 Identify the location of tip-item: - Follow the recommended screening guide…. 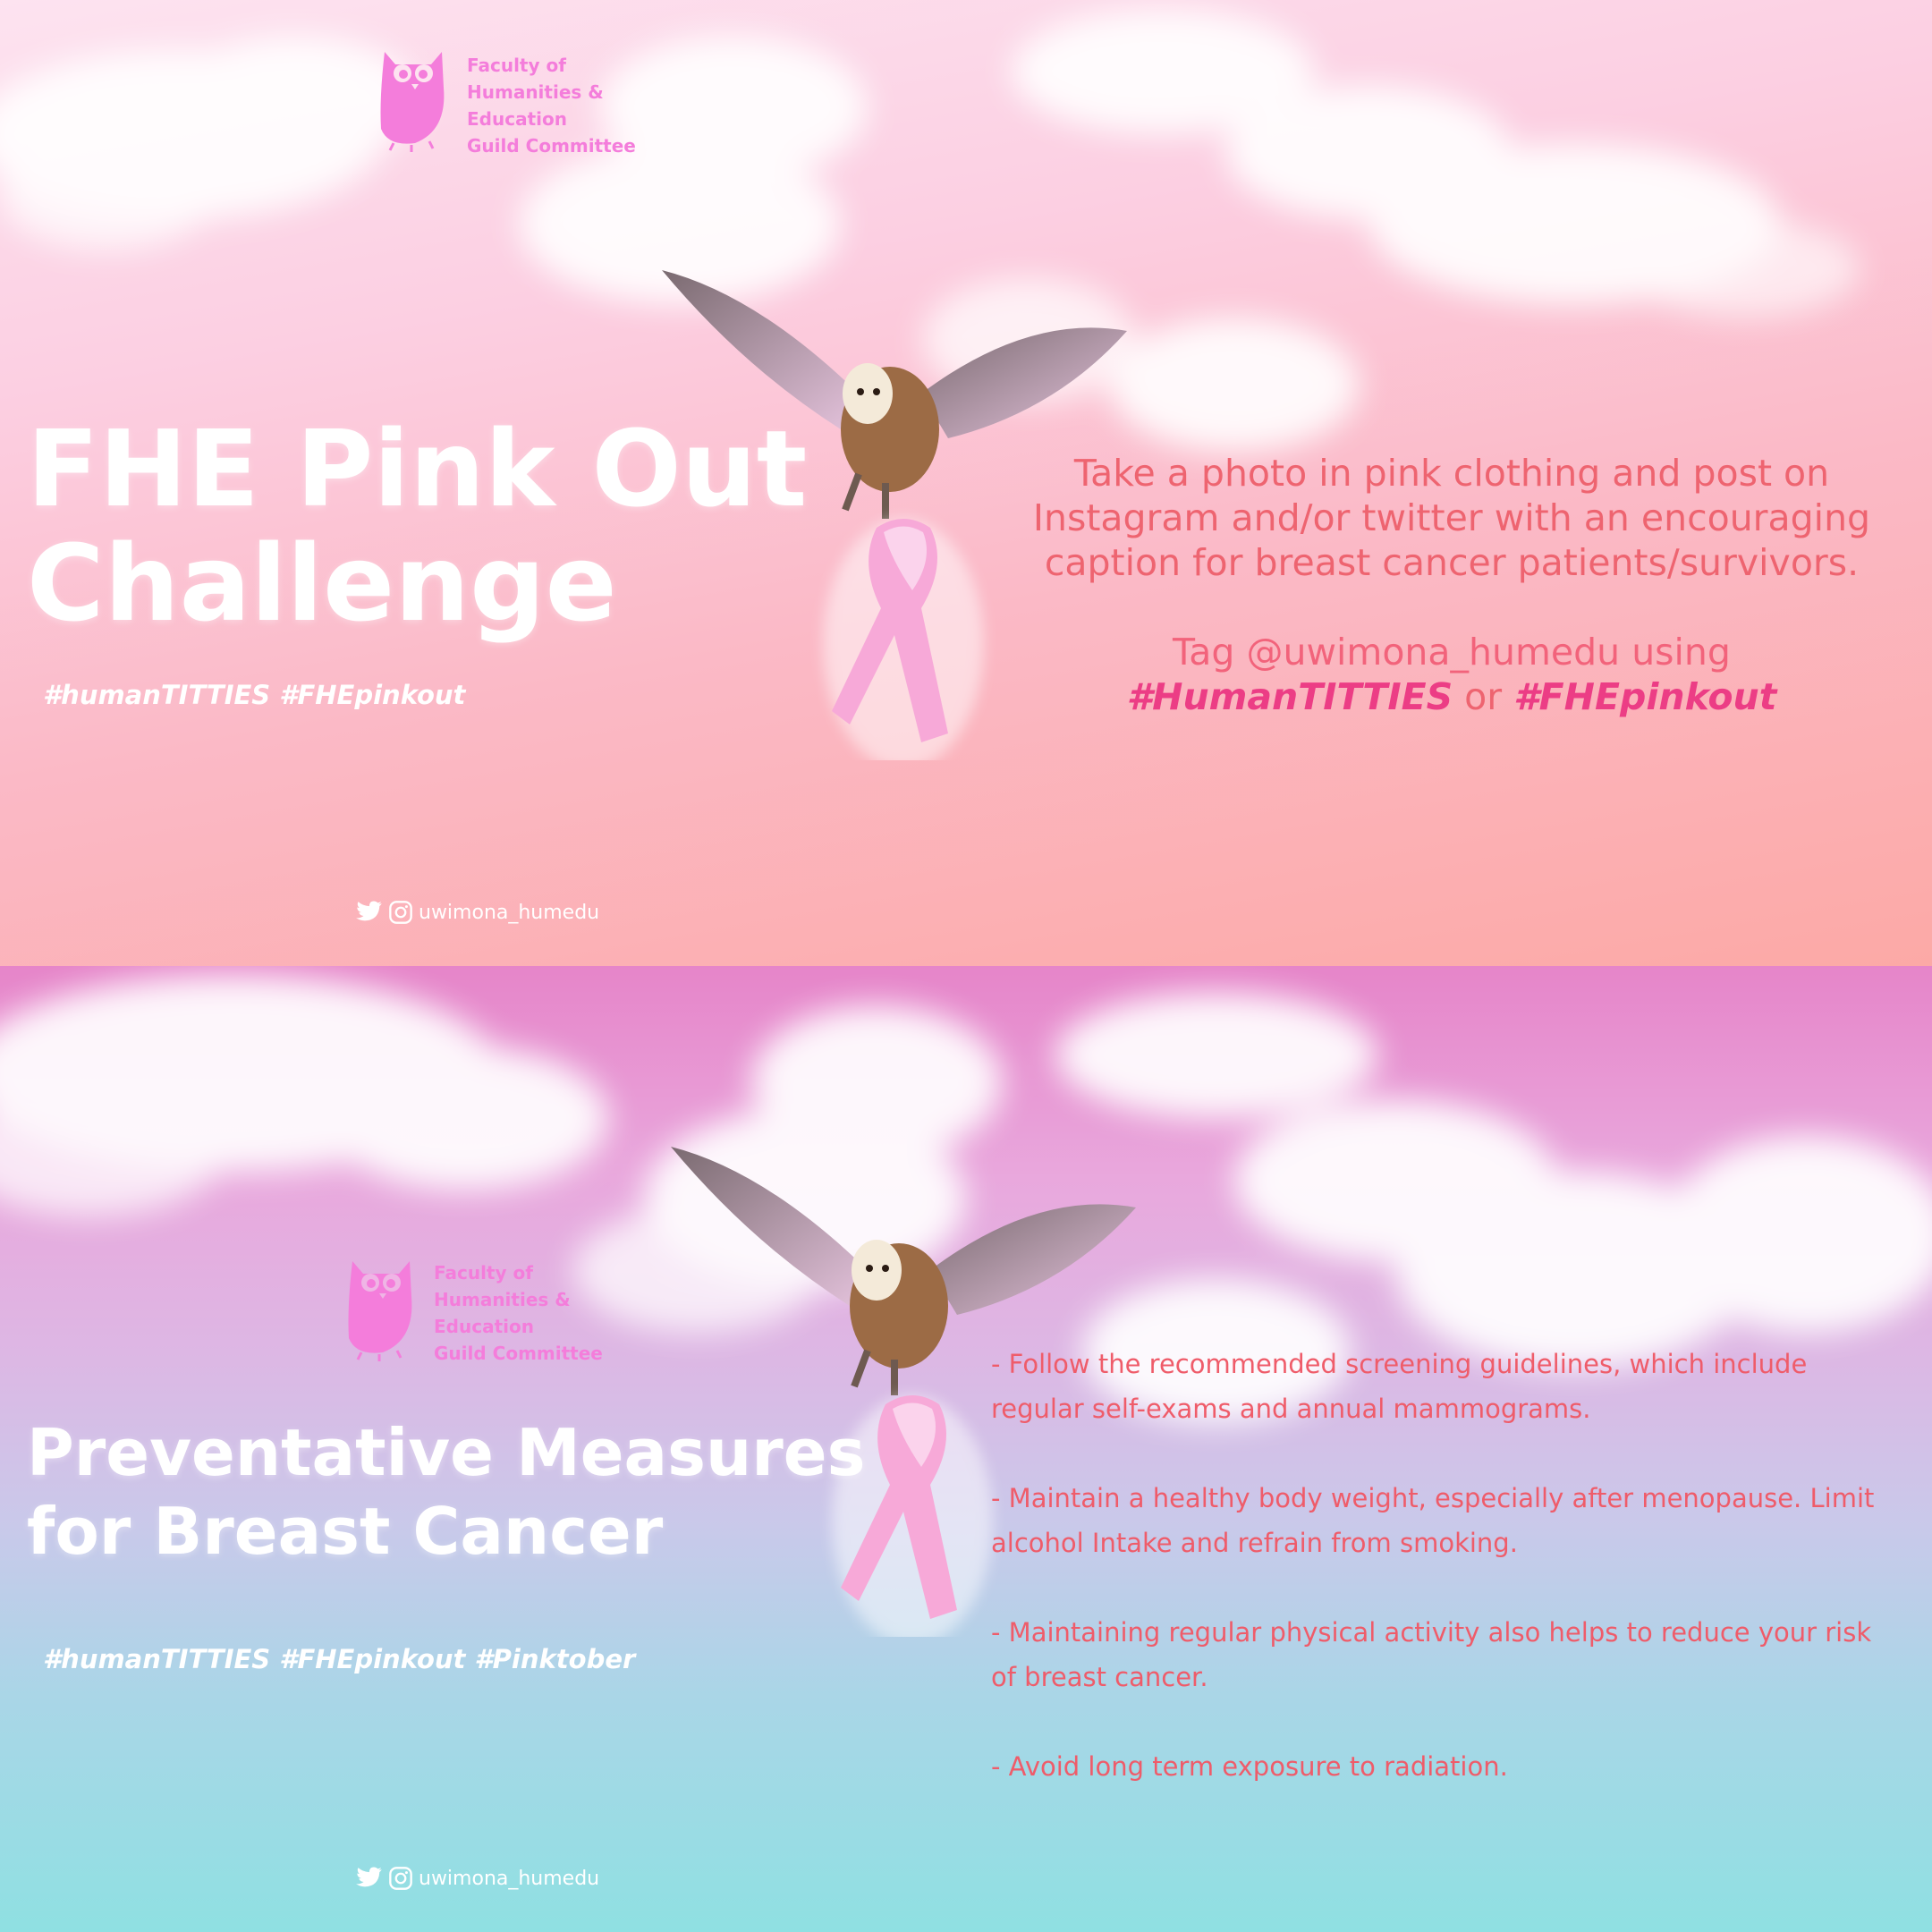
(1399, 1386).